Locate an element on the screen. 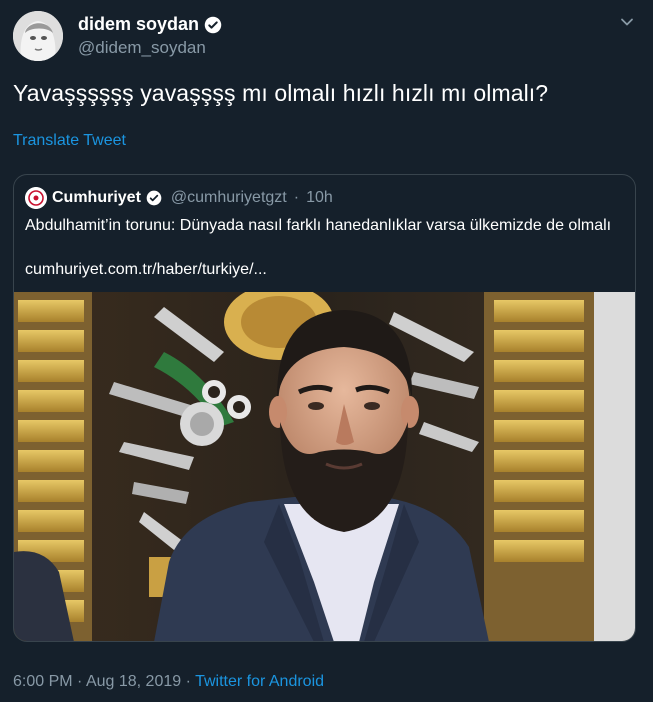  quoted-tweet-age: 10h is located at coordinates (319, 197).